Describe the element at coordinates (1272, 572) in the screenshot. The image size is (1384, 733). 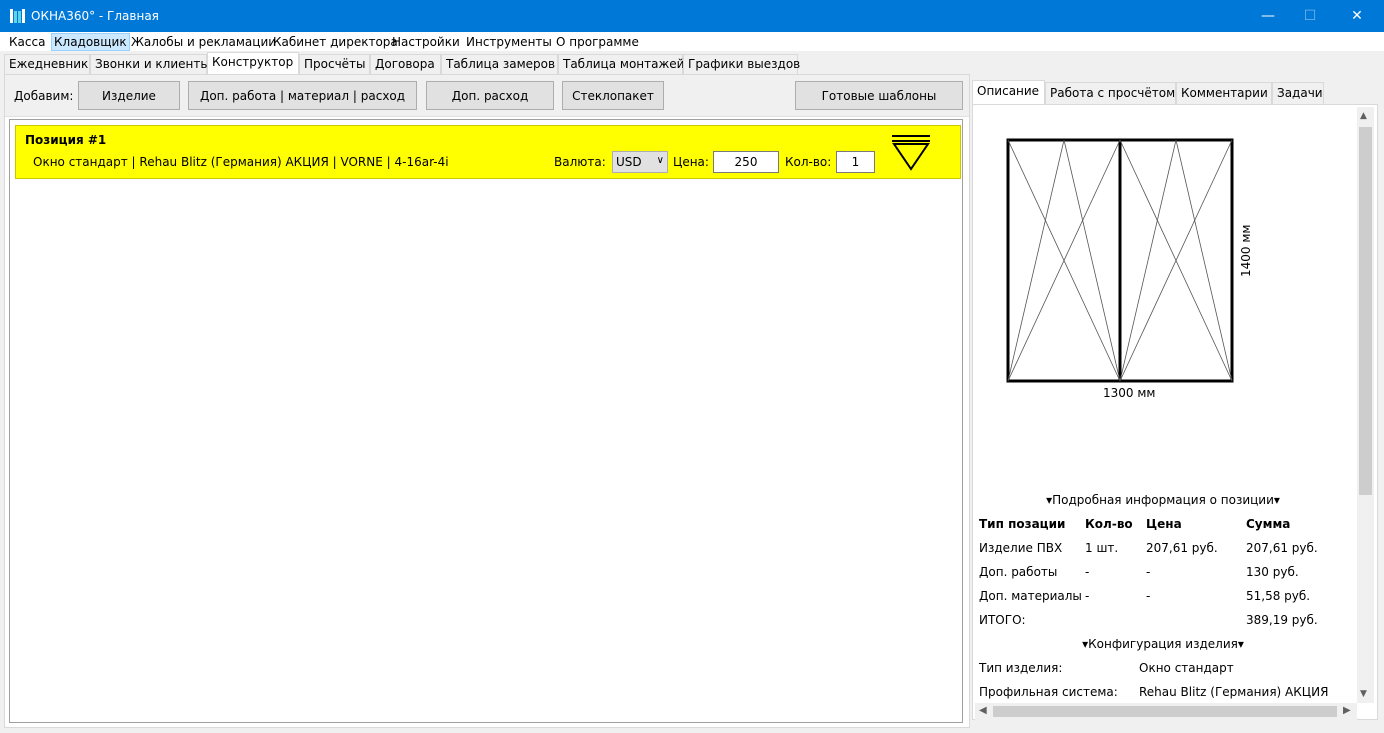
I see `row2-sum: 130 руб.` at that location.